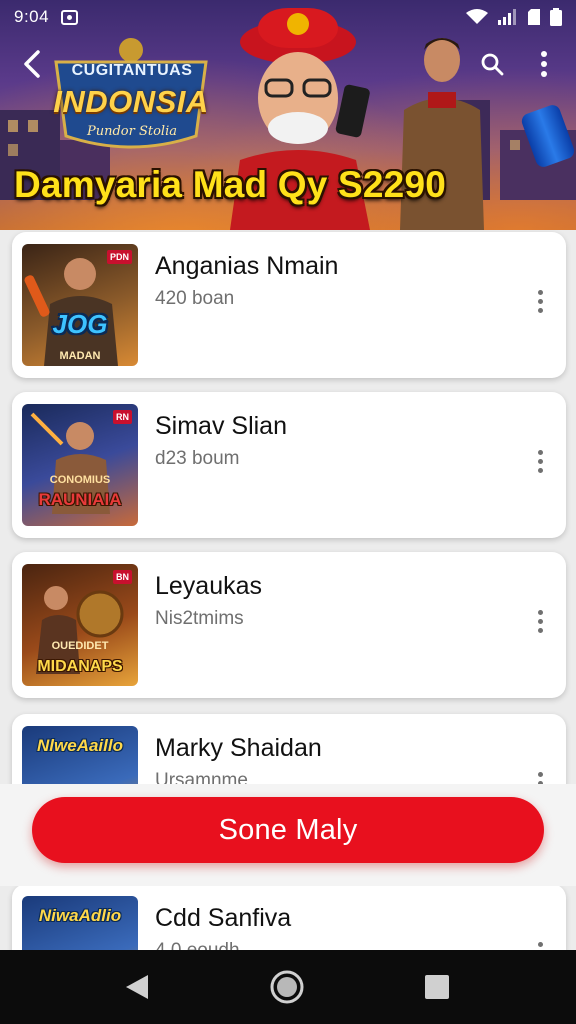  Describe the element at coordinates (230, 184) in the screenshot. I see `banner-headline: Damyaria Mad Qy S2290` at that location.